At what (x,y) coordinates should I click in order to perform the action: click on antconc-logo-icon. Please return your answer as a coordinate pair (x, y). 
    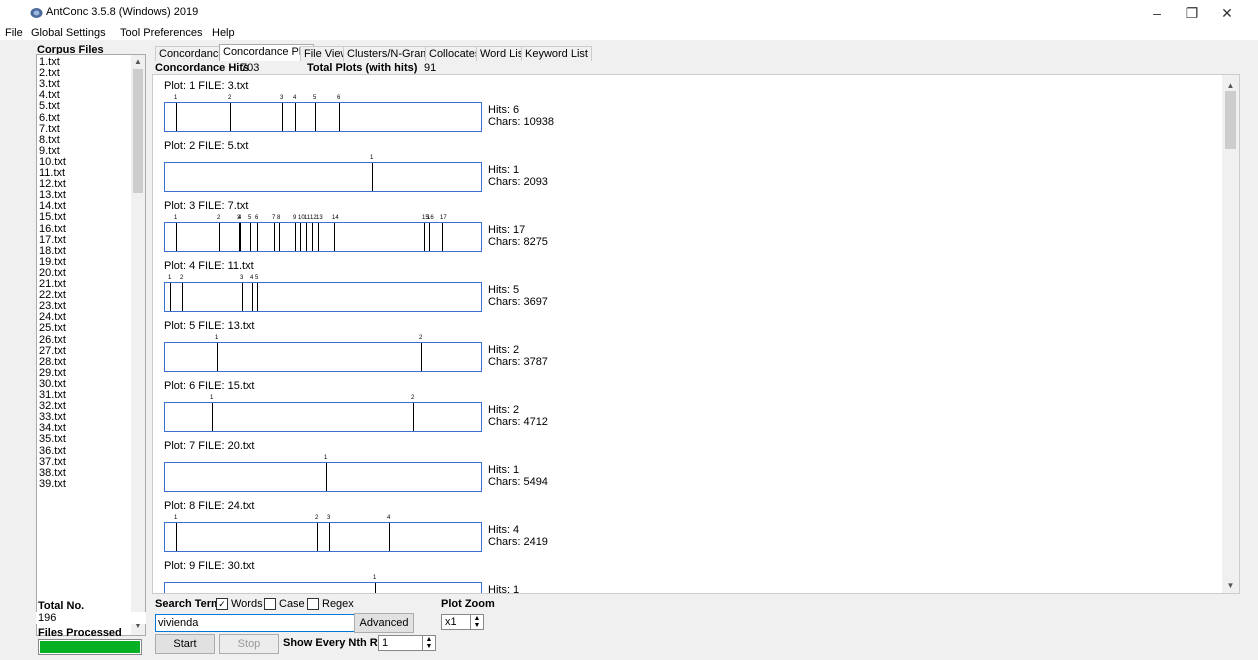
    Looking at the image, I should click on (36, 13).